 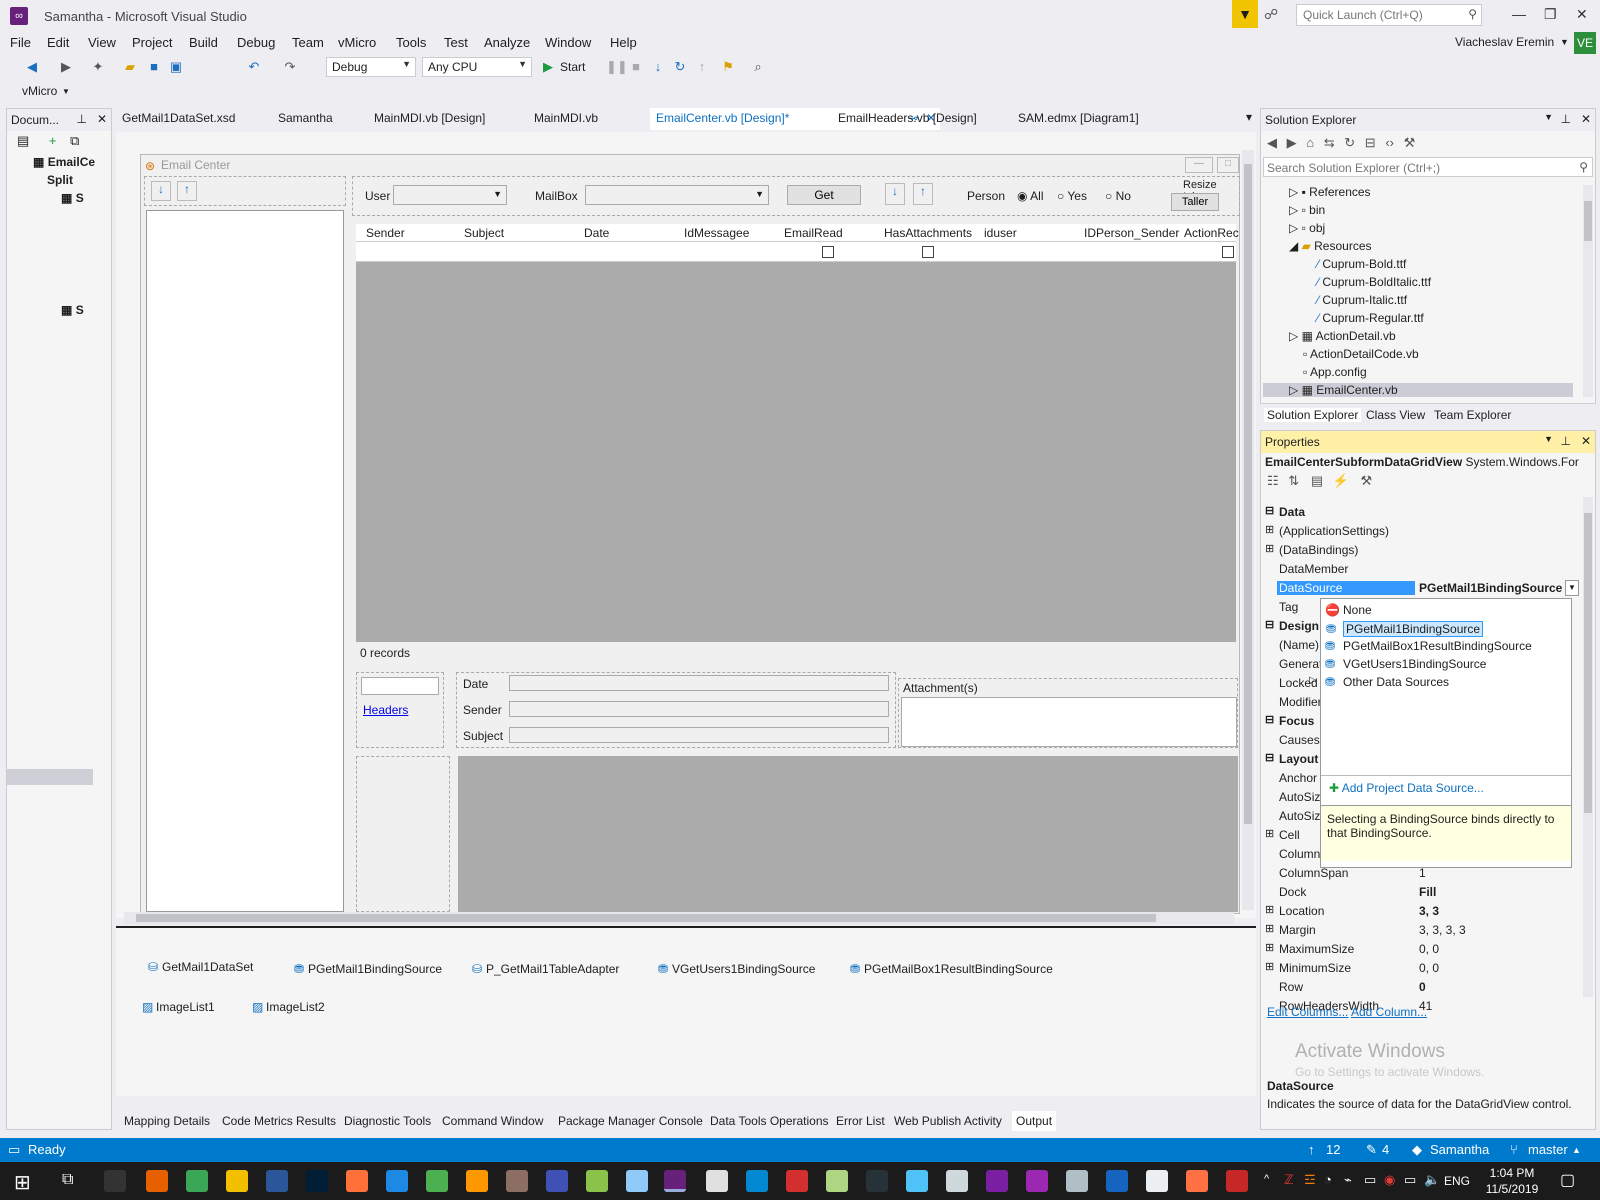 I want to click on tray-item: ⛁ P_GetMail1TableAdapter, so click(x=545, y=969).